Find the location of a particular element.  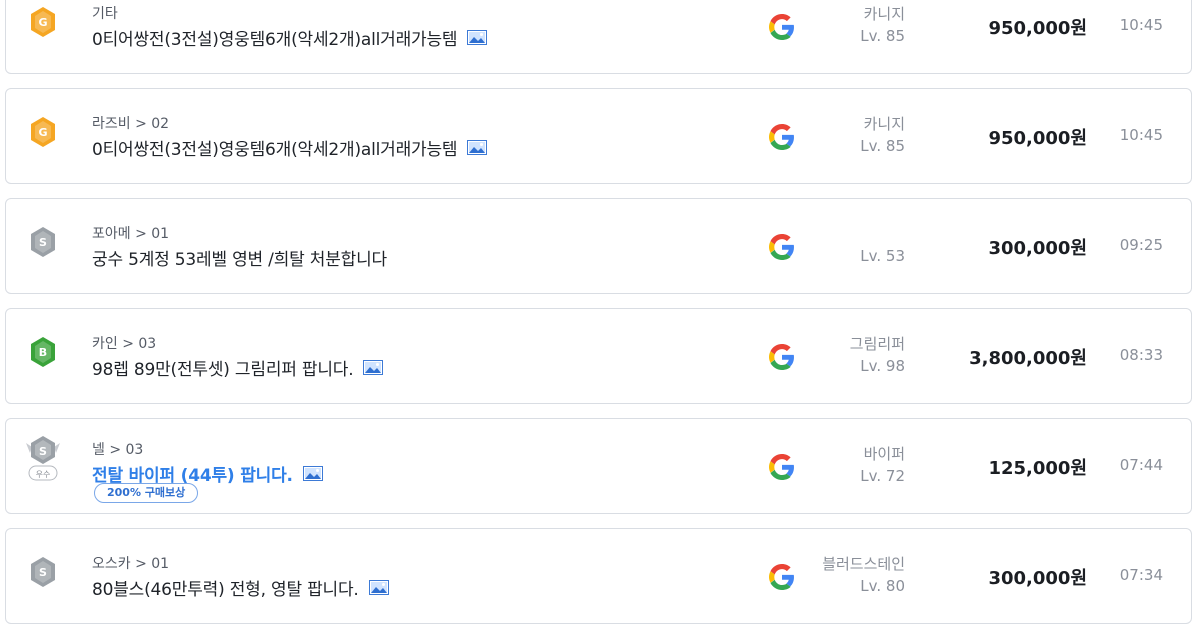

listing-category: 카인 > 03 is located at coordinates (124, 344).